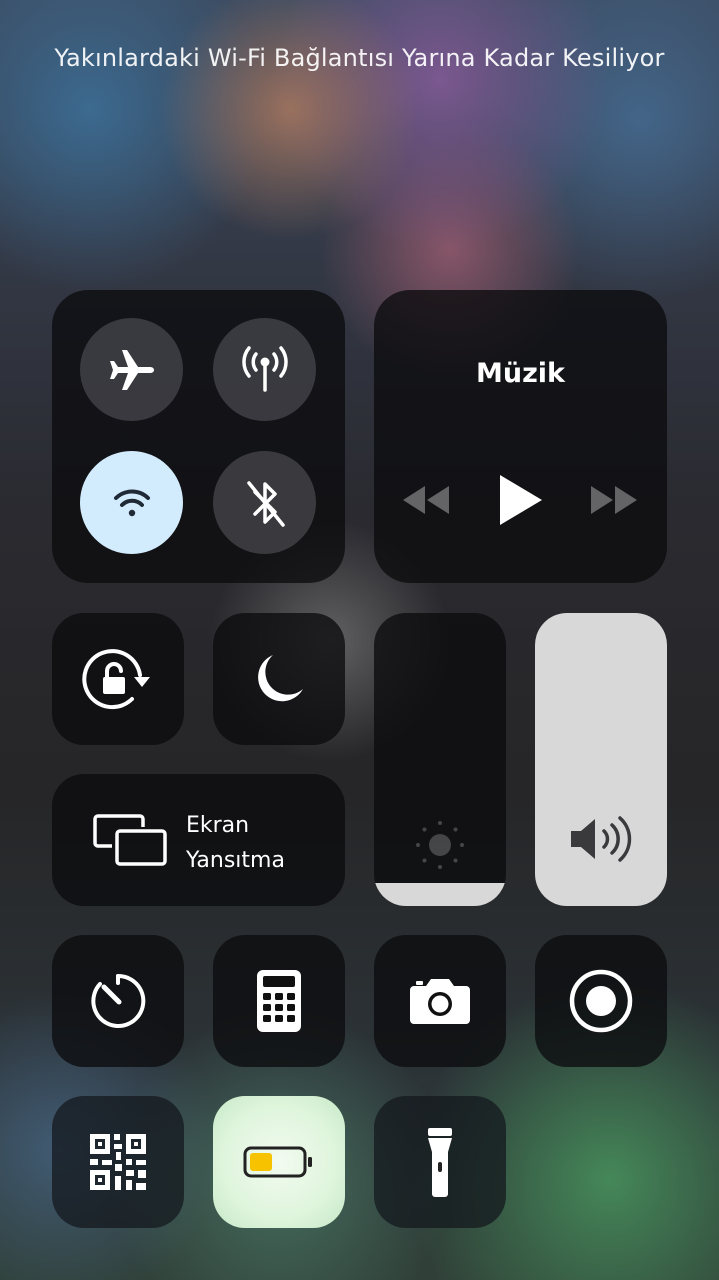 Image resolution: width=719 pixels, height=1280 pixels. Describe the element at coordinates (601, 759) in the screenshot. I see `volume-slider` at that location.